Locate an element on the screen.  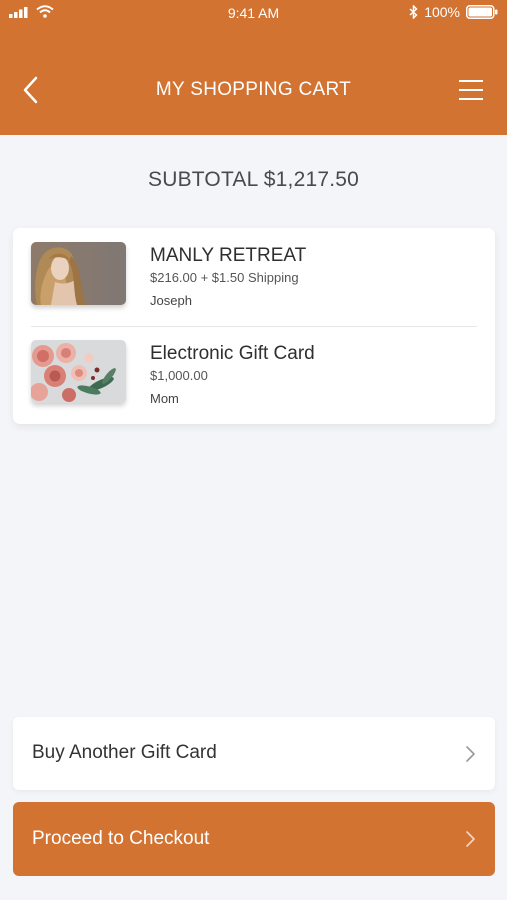
proceed-to-checkout-button: Proceed to Checkout is located at coordinates (254, 839).